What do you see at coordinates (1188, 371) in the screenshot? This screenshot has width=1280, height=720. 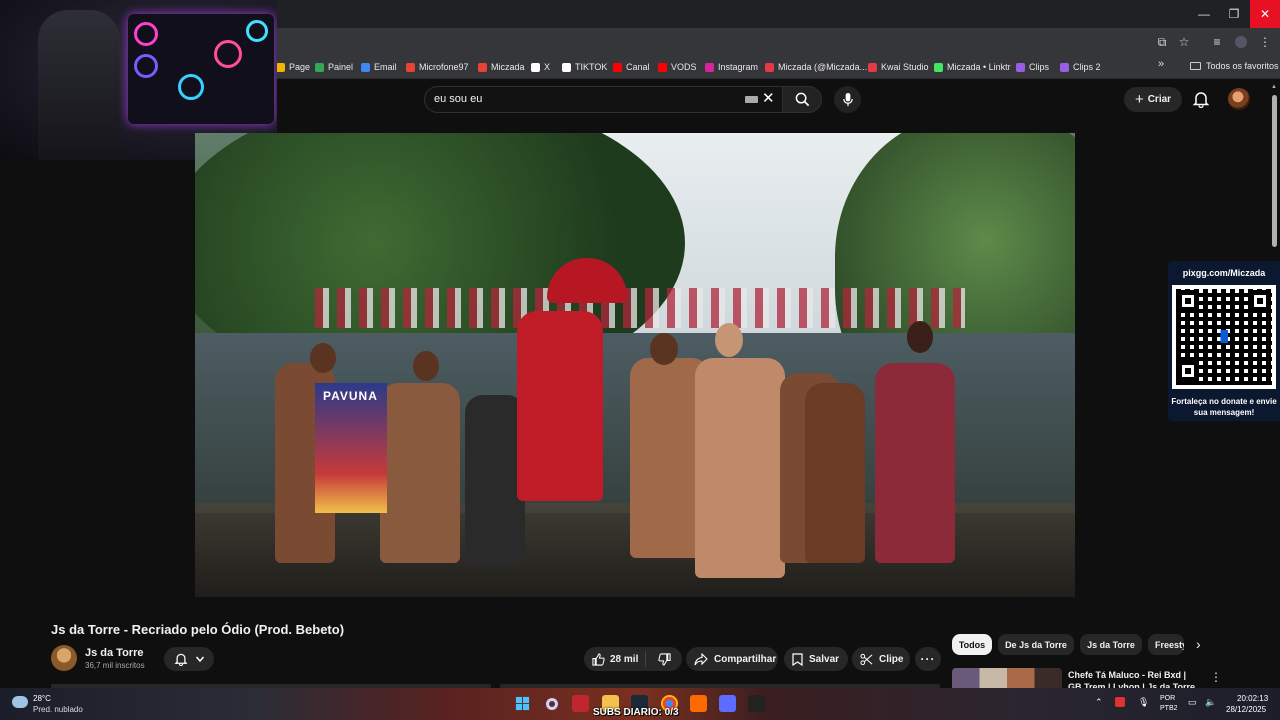 I see `qr-finder` at bounding box center [1188, 371].